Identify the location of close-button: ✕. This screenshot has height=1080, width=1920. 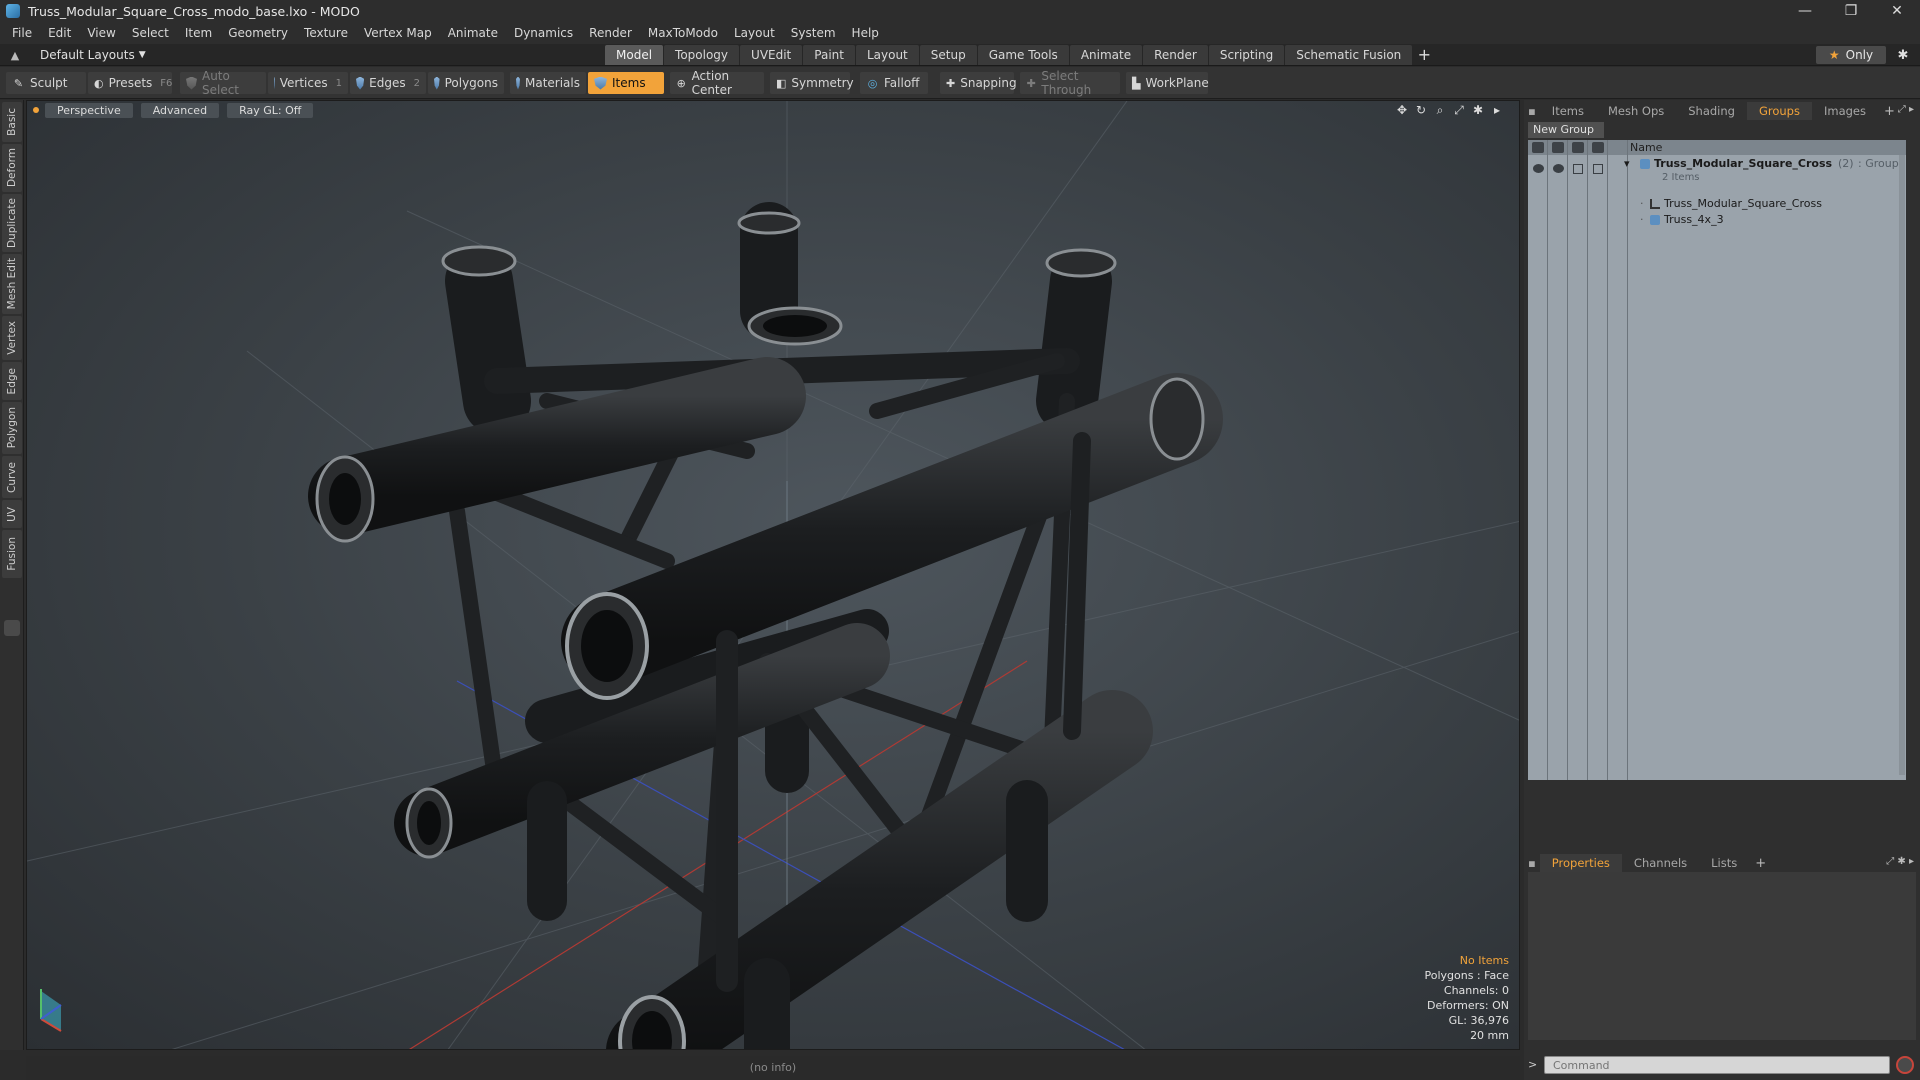
(1897, 11).